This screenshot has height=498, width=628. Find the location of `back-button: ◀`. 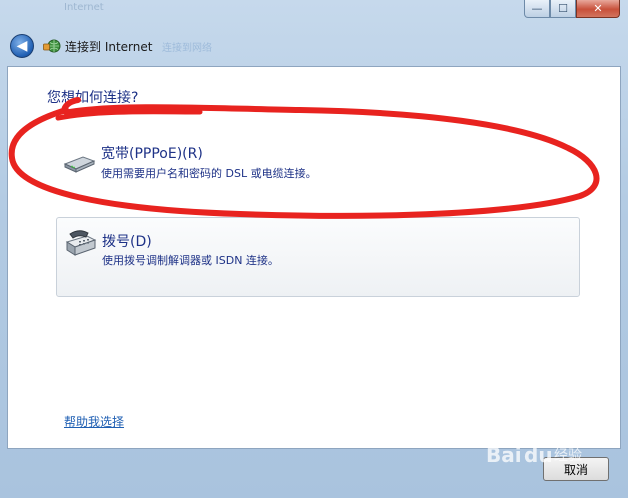

back-button: ◀ is located at coordinates (22, 46).